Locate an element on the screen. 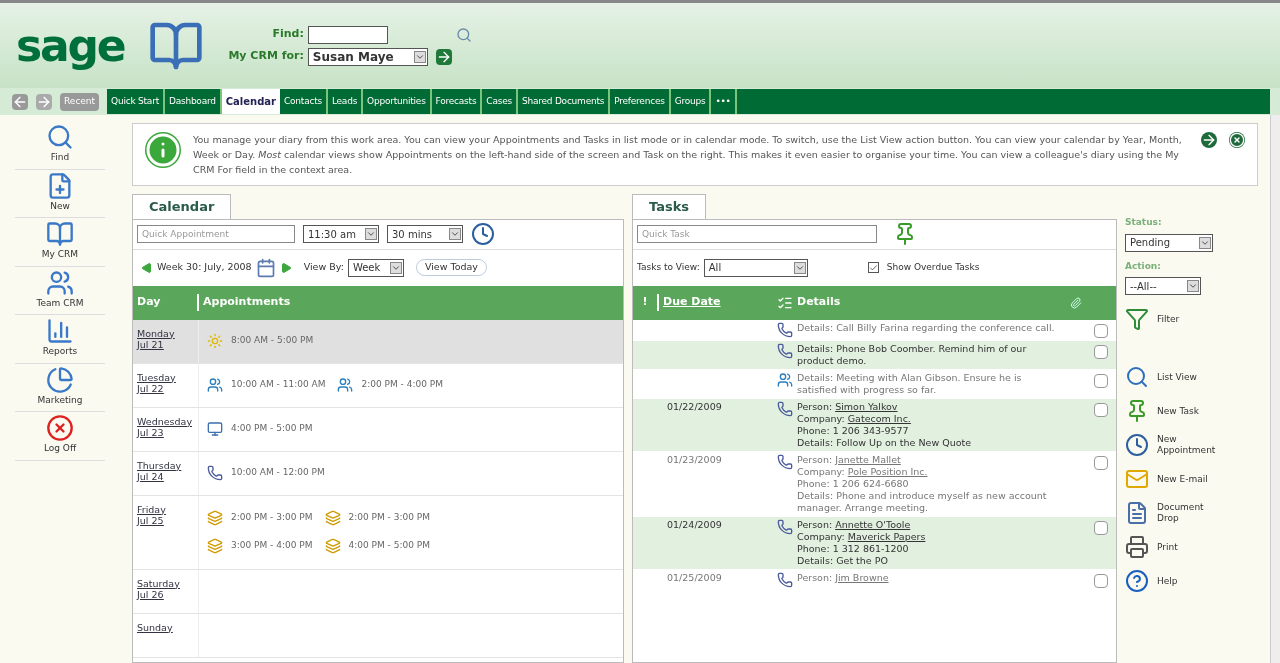 The width and height of the screenshot is (1280, 663). action-button: Filter is located at coordinates (1185, 319).